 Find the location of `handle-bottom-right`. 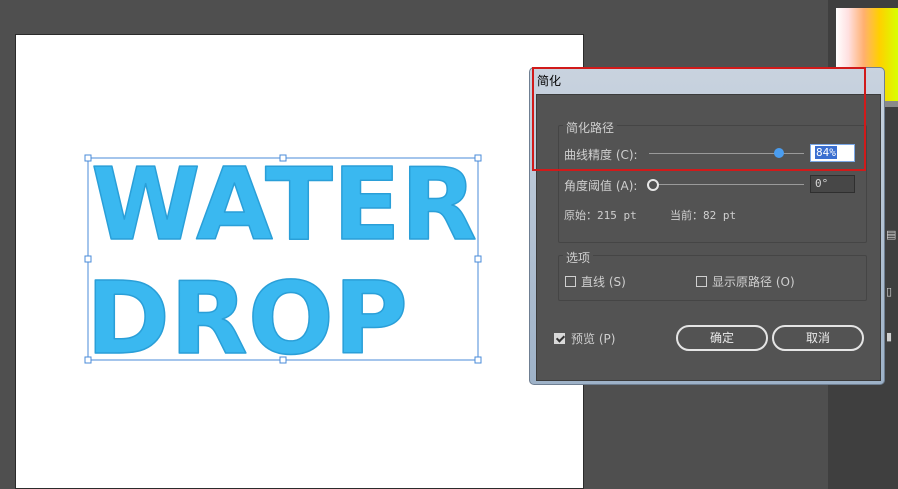

handle-bottom-right is located at coordinates (478, 360).